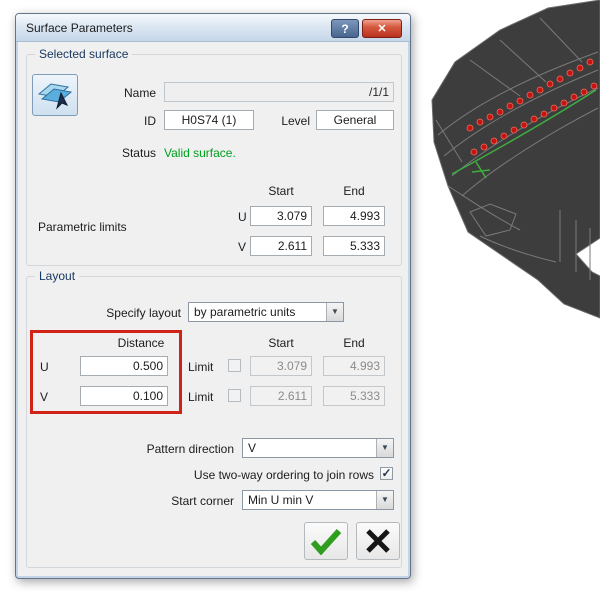 This screenshot has height=600, width=600. What do you see at coordinates (138, 153) in the screenshot?
I see `status-label: Status` at bounding box center [138, 153].